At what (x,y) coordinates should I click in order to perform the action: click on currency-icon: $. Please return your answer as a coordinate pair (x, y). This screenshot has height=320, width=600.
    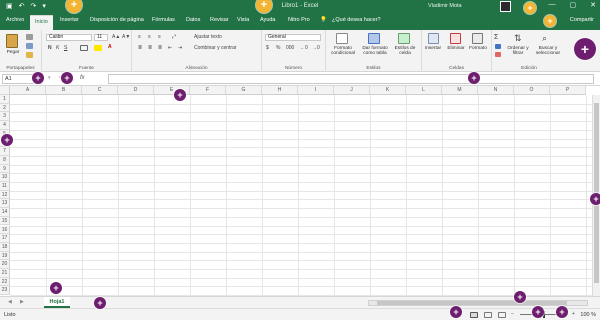
    Looking at the image, I should click on (267, 48).